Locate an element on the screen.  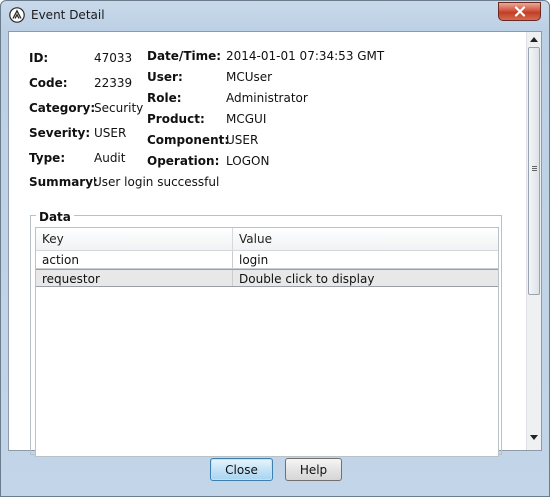
summary-value: User login successful is located at coordinates (156, 182).